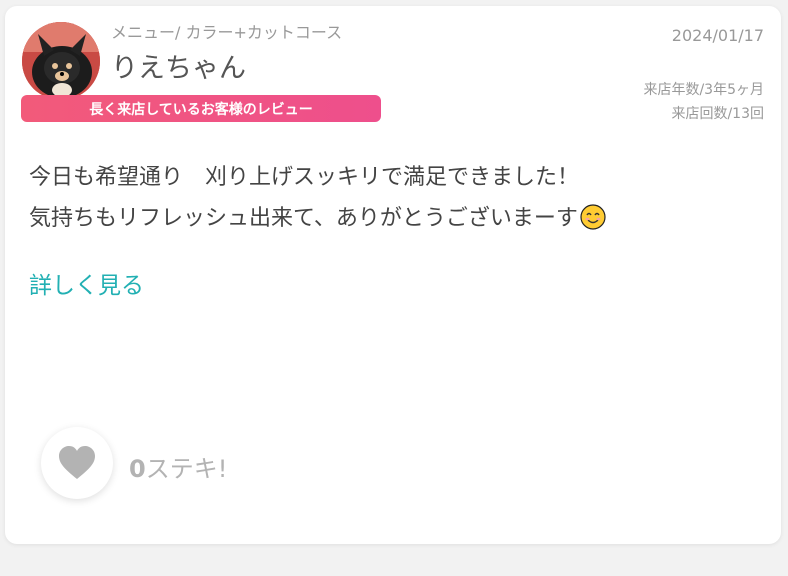  Describe the element at coordinates (86, 283) in the screenshot. I see `read-more-link: 詳しく見る` at that location.